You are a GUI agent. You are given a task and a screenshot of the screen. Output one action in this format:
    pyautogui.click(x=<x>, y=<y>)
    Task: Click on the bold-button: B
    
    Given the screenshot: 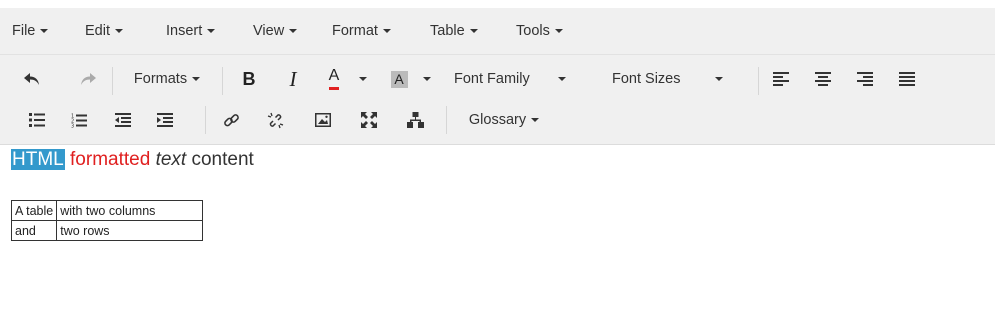 What is the action you would take?
    pyautogui.click(x=249, y=79)
    